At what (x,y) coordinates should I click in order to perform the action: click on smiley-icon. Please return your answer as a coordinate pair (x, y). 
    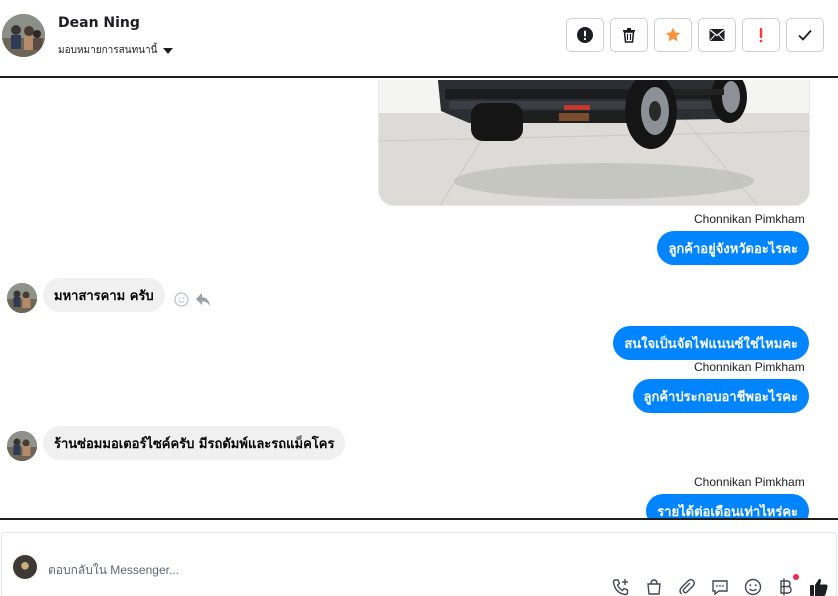
    Looking at the image, I should click on (753, 587).